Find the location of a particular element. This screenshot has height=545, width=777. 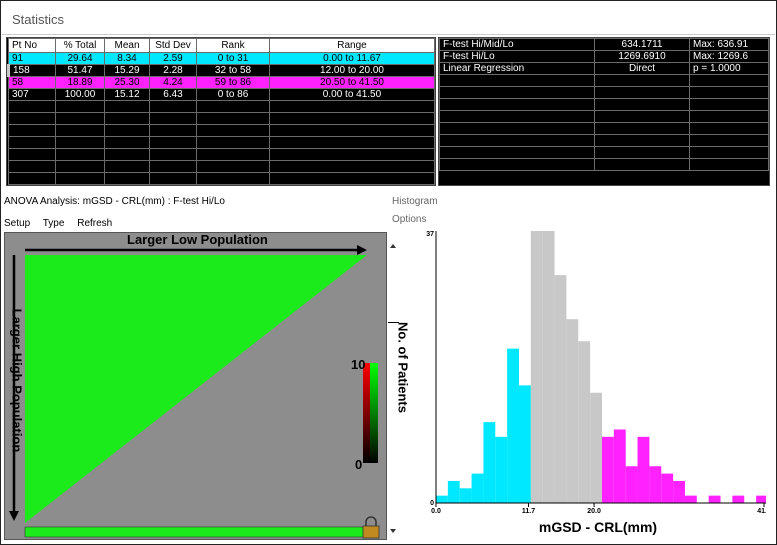

cell-std-dev: 6.43 is located at coordinates (173, 94).